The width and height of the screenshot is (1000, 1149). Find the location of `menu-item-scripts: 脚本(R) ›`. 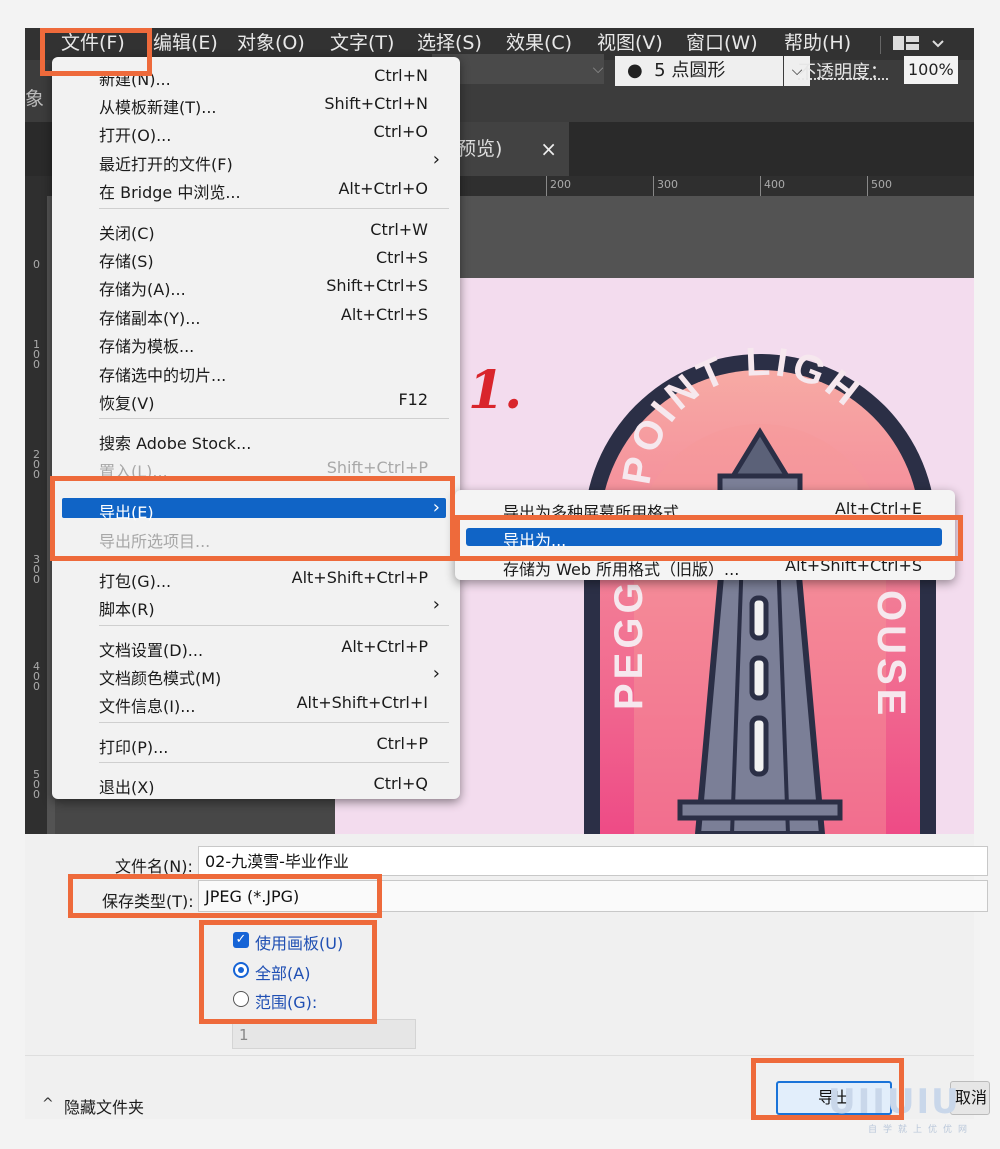

menu-item-scripts: 脚本(R) › is located at coordinates (256, 606).